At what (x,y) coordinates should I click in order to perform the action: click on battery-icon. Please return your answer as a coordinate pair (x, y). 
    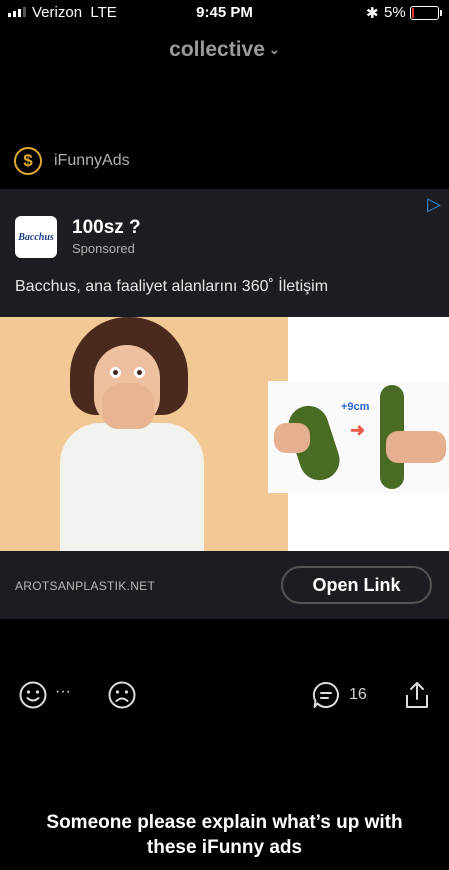
    Looking at the image, I should click on (426, 13).